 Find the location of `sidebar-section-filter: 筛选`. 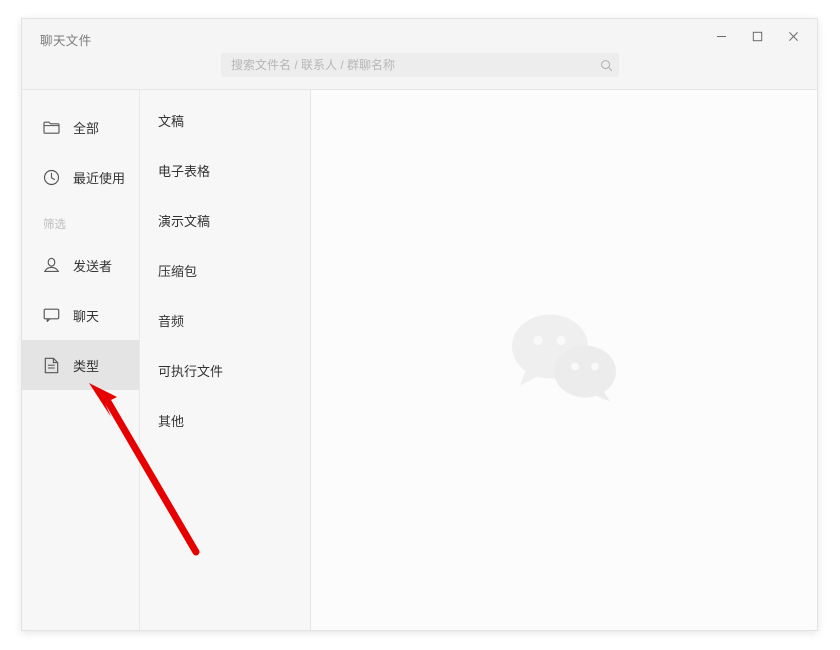

sidebar-section-filter: 筛选 is located at coordinates (54, 225).